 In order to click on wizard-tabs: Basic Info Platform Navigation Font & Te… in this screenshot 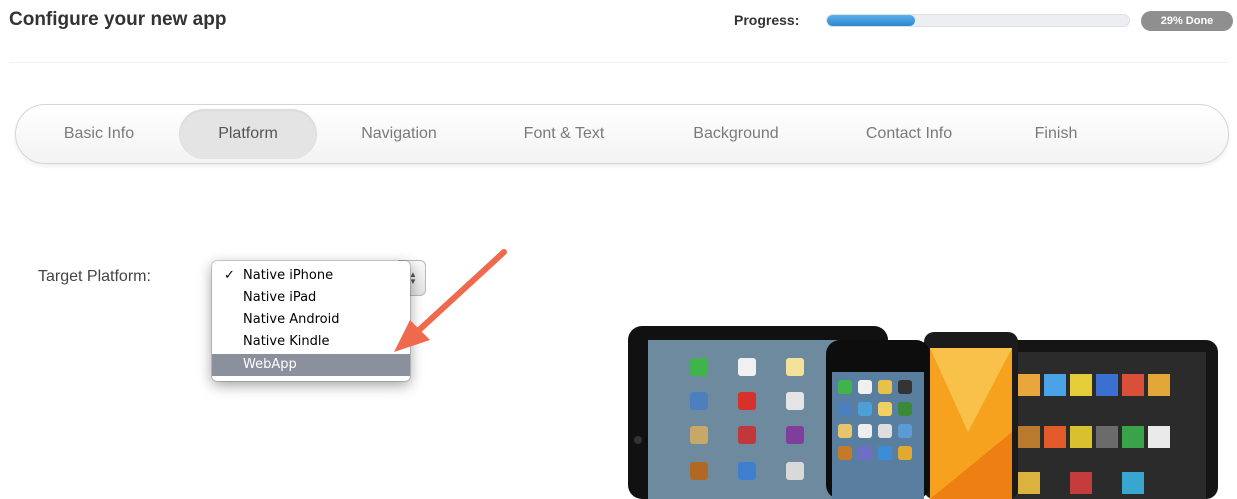, I will do `click(622, 134)`.